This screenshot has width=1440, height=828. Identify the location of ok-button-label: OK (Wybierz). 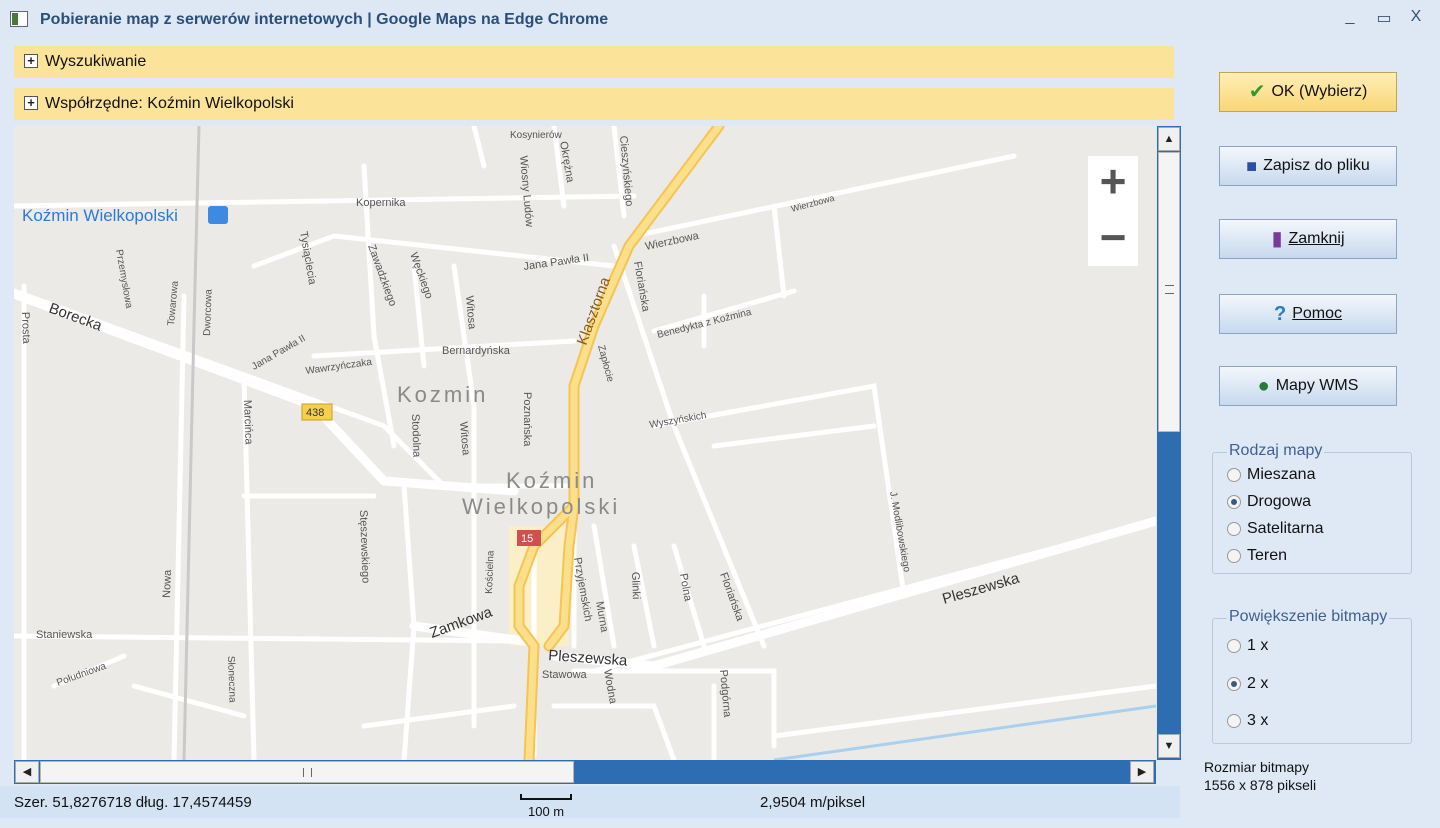
(1319, 91).